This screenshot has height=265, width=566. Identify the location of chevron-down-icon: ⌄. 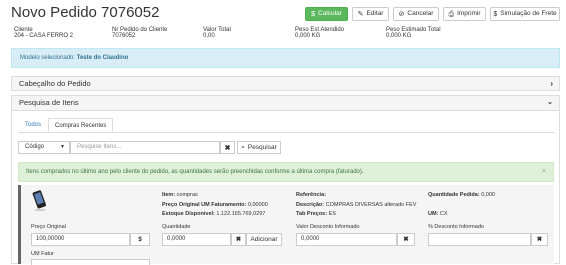
(550, 102).